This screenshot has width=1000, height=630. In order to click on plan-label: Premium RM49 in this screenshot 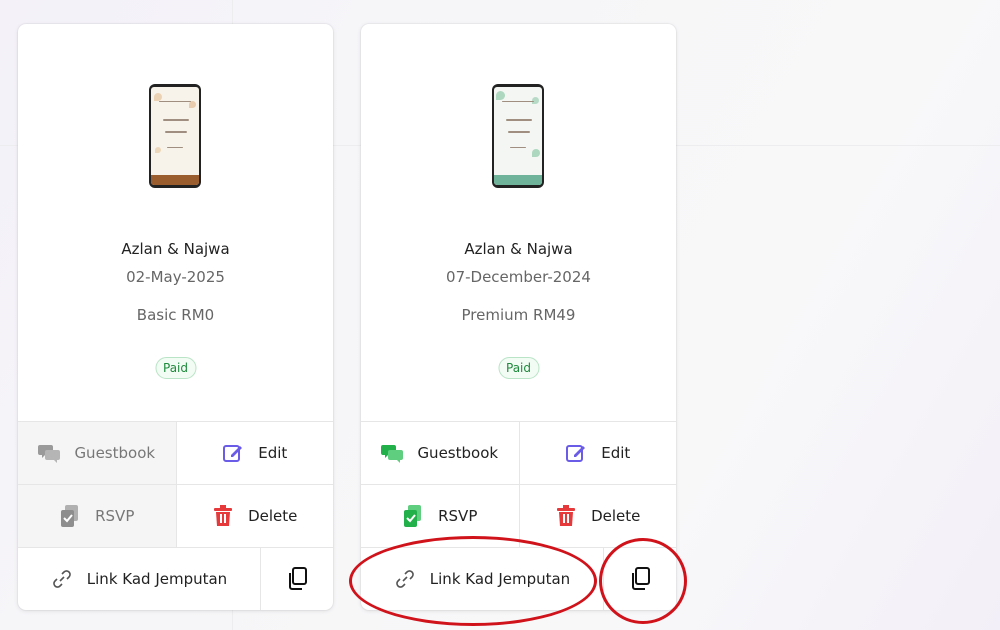, I will do `click(518, 315)`.